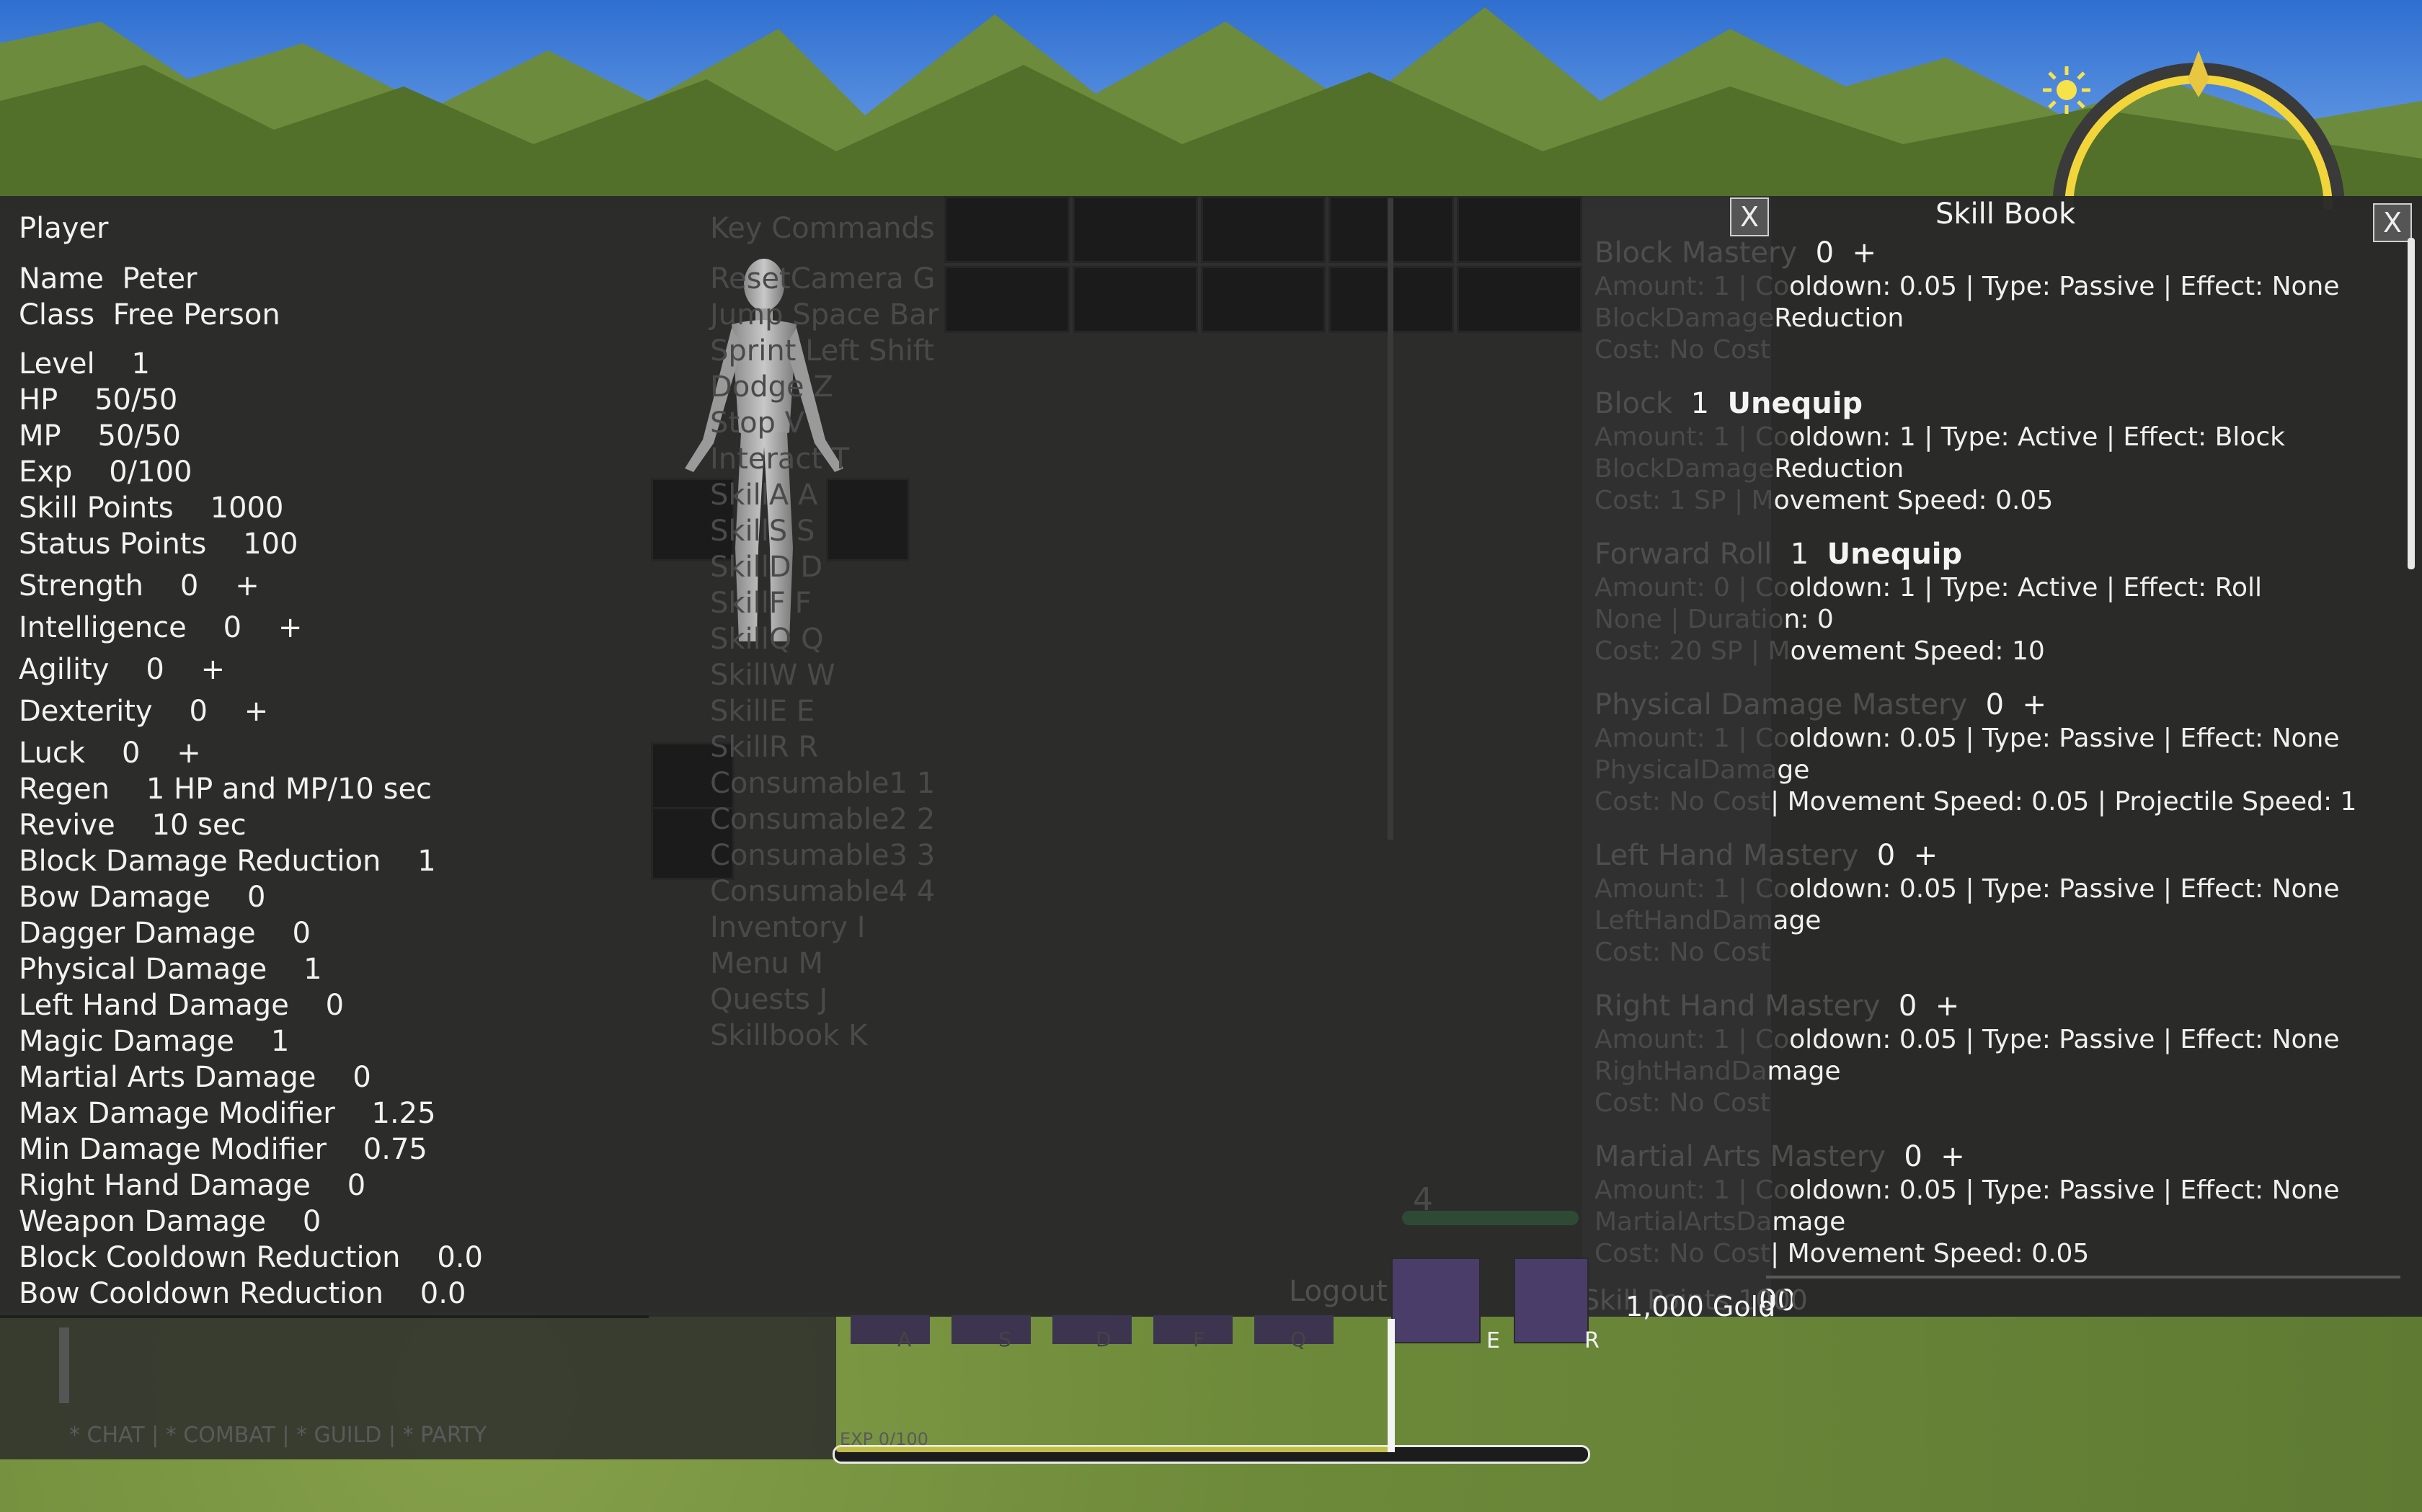  What do you see at coordinates (182, 1006) in the screenshot?
I see `detail-row-left-hand-damage: Left Hand Damage 0` at bounding box center [182, 1006].